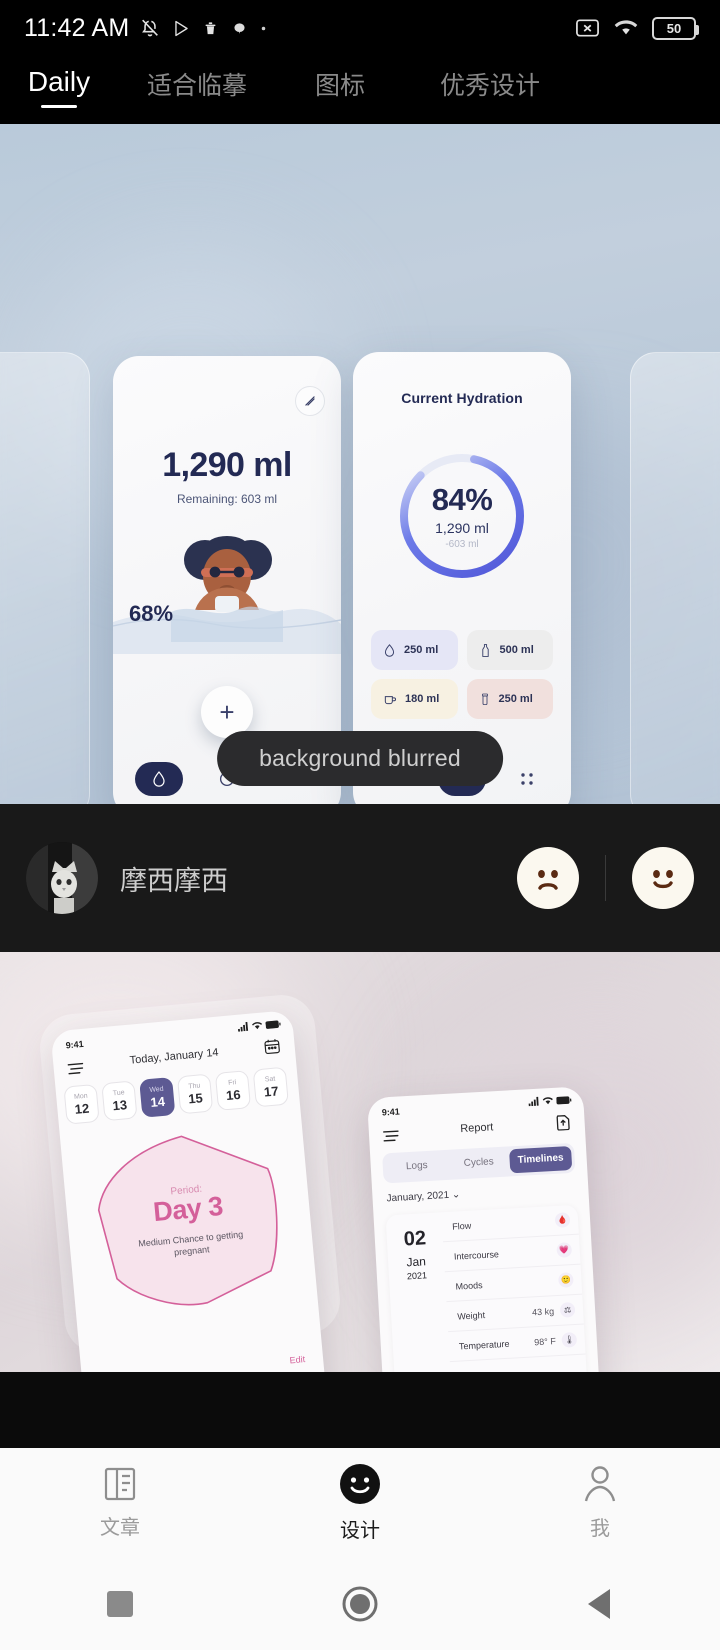  What do you see at coordinates (527, 779) in the screenshot?
I see `grid-dots-icon` at bounding box center [527, 779].